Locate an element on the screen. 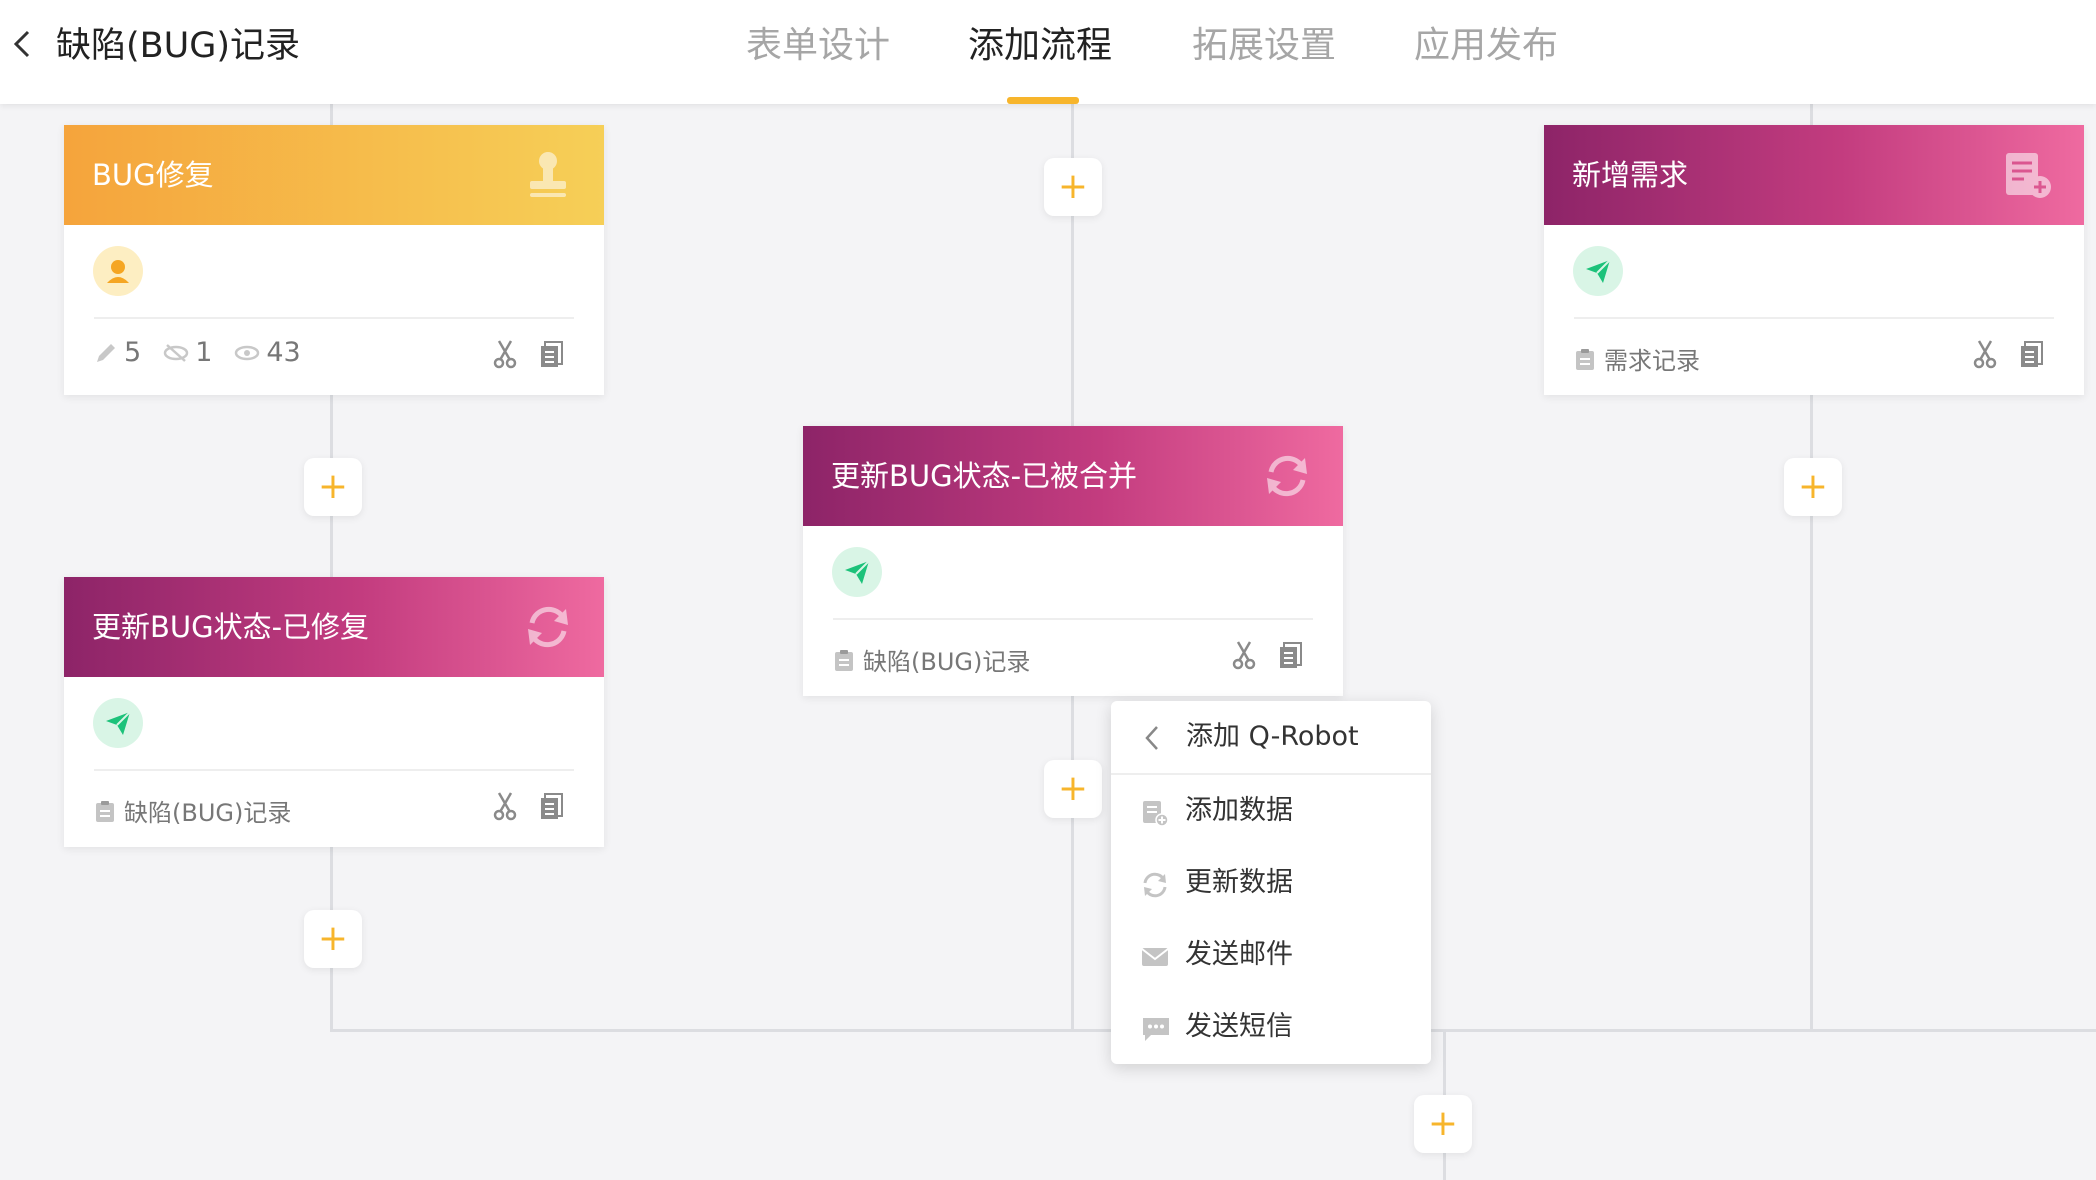  mail-icon is located at coordinates (1155, 957).